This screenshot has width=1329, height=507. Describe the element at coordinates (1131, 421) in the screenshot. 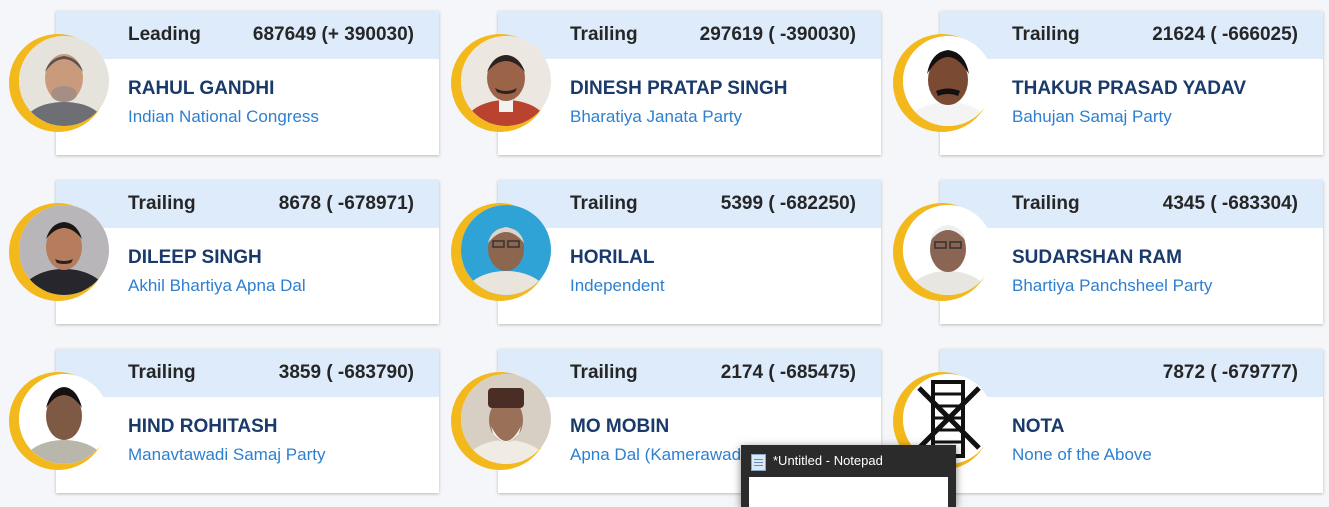

I see `candidate-card: 7872 ( -679777) NOTA None of the Above` at that location.